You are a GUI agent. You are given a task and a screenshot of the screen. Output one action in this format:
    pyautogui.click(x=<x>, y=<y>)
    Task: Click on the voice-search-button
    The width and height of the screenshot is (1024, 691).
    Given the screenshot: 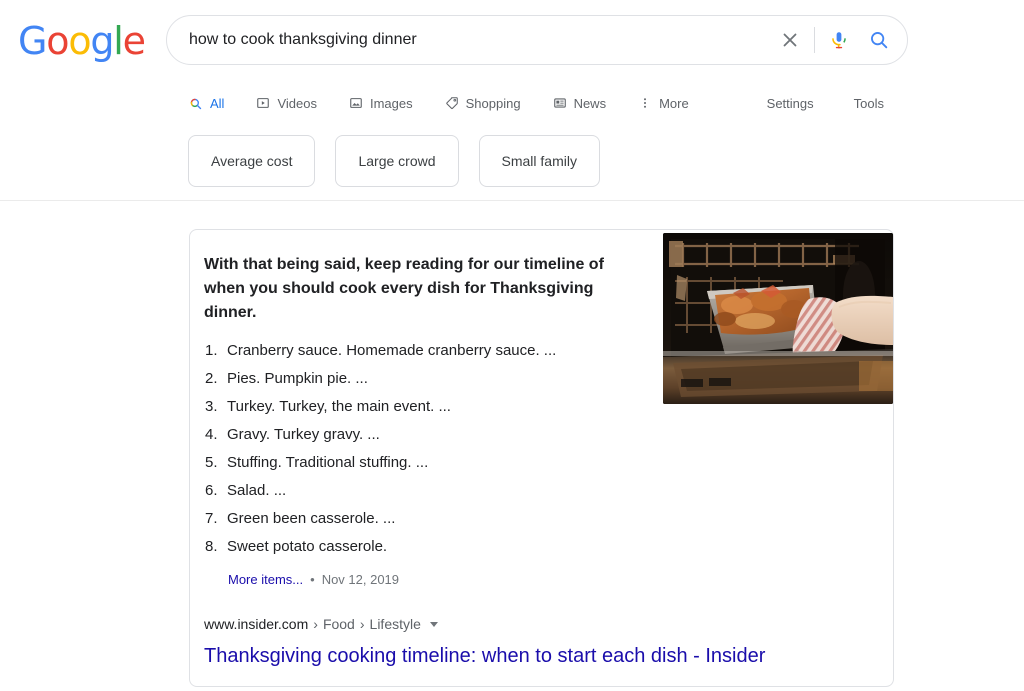 What is the action you would take?
    pyautogui.click(x=839, y=40)
    